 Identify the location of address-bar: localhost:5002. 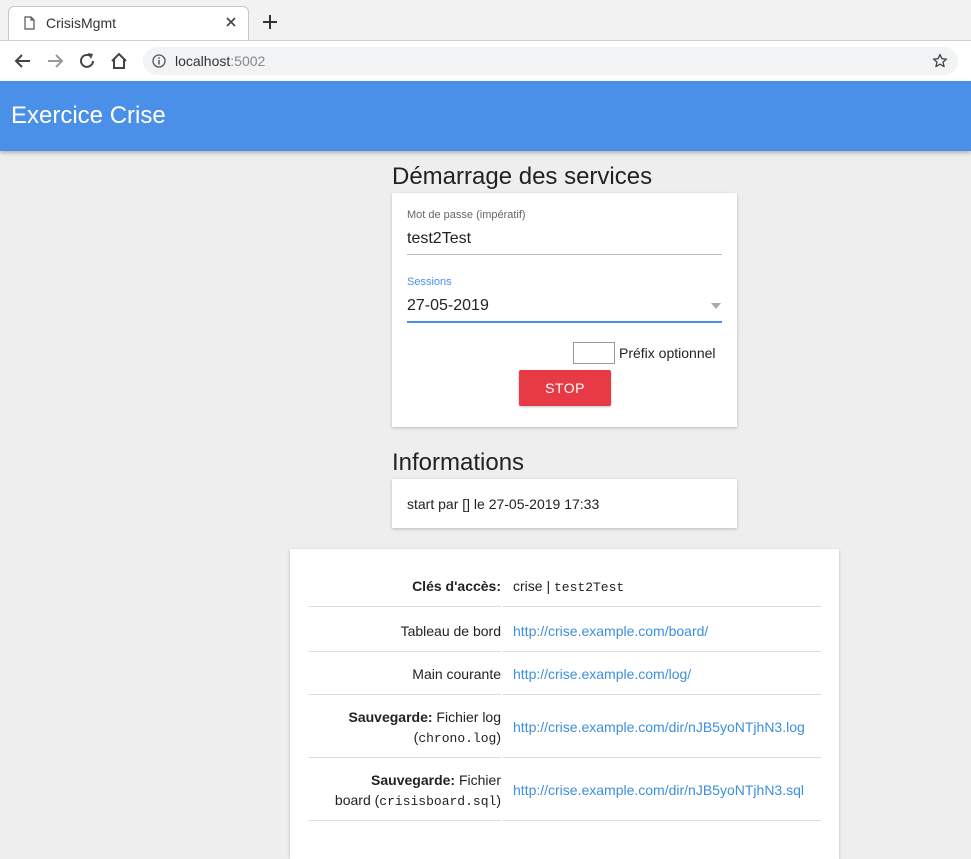
(550, 61).